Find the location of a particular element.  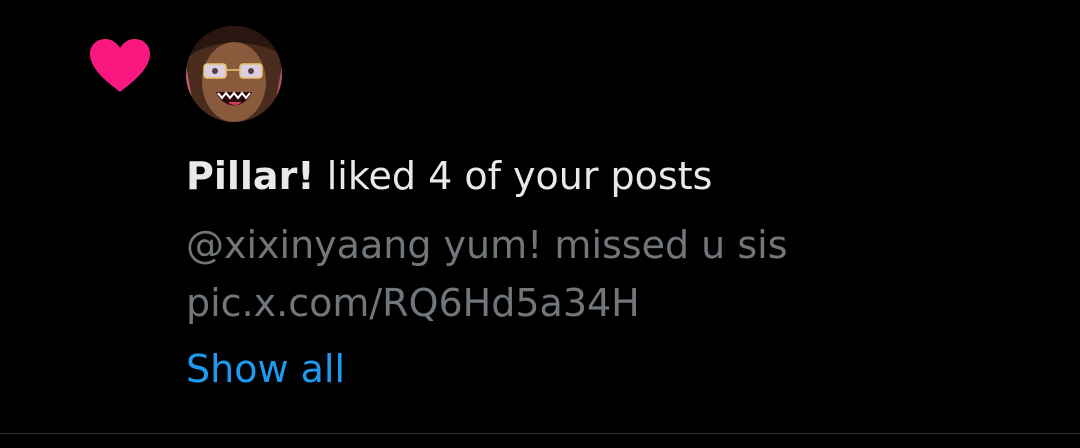

heart-icon is located at coordinates (120, 65).